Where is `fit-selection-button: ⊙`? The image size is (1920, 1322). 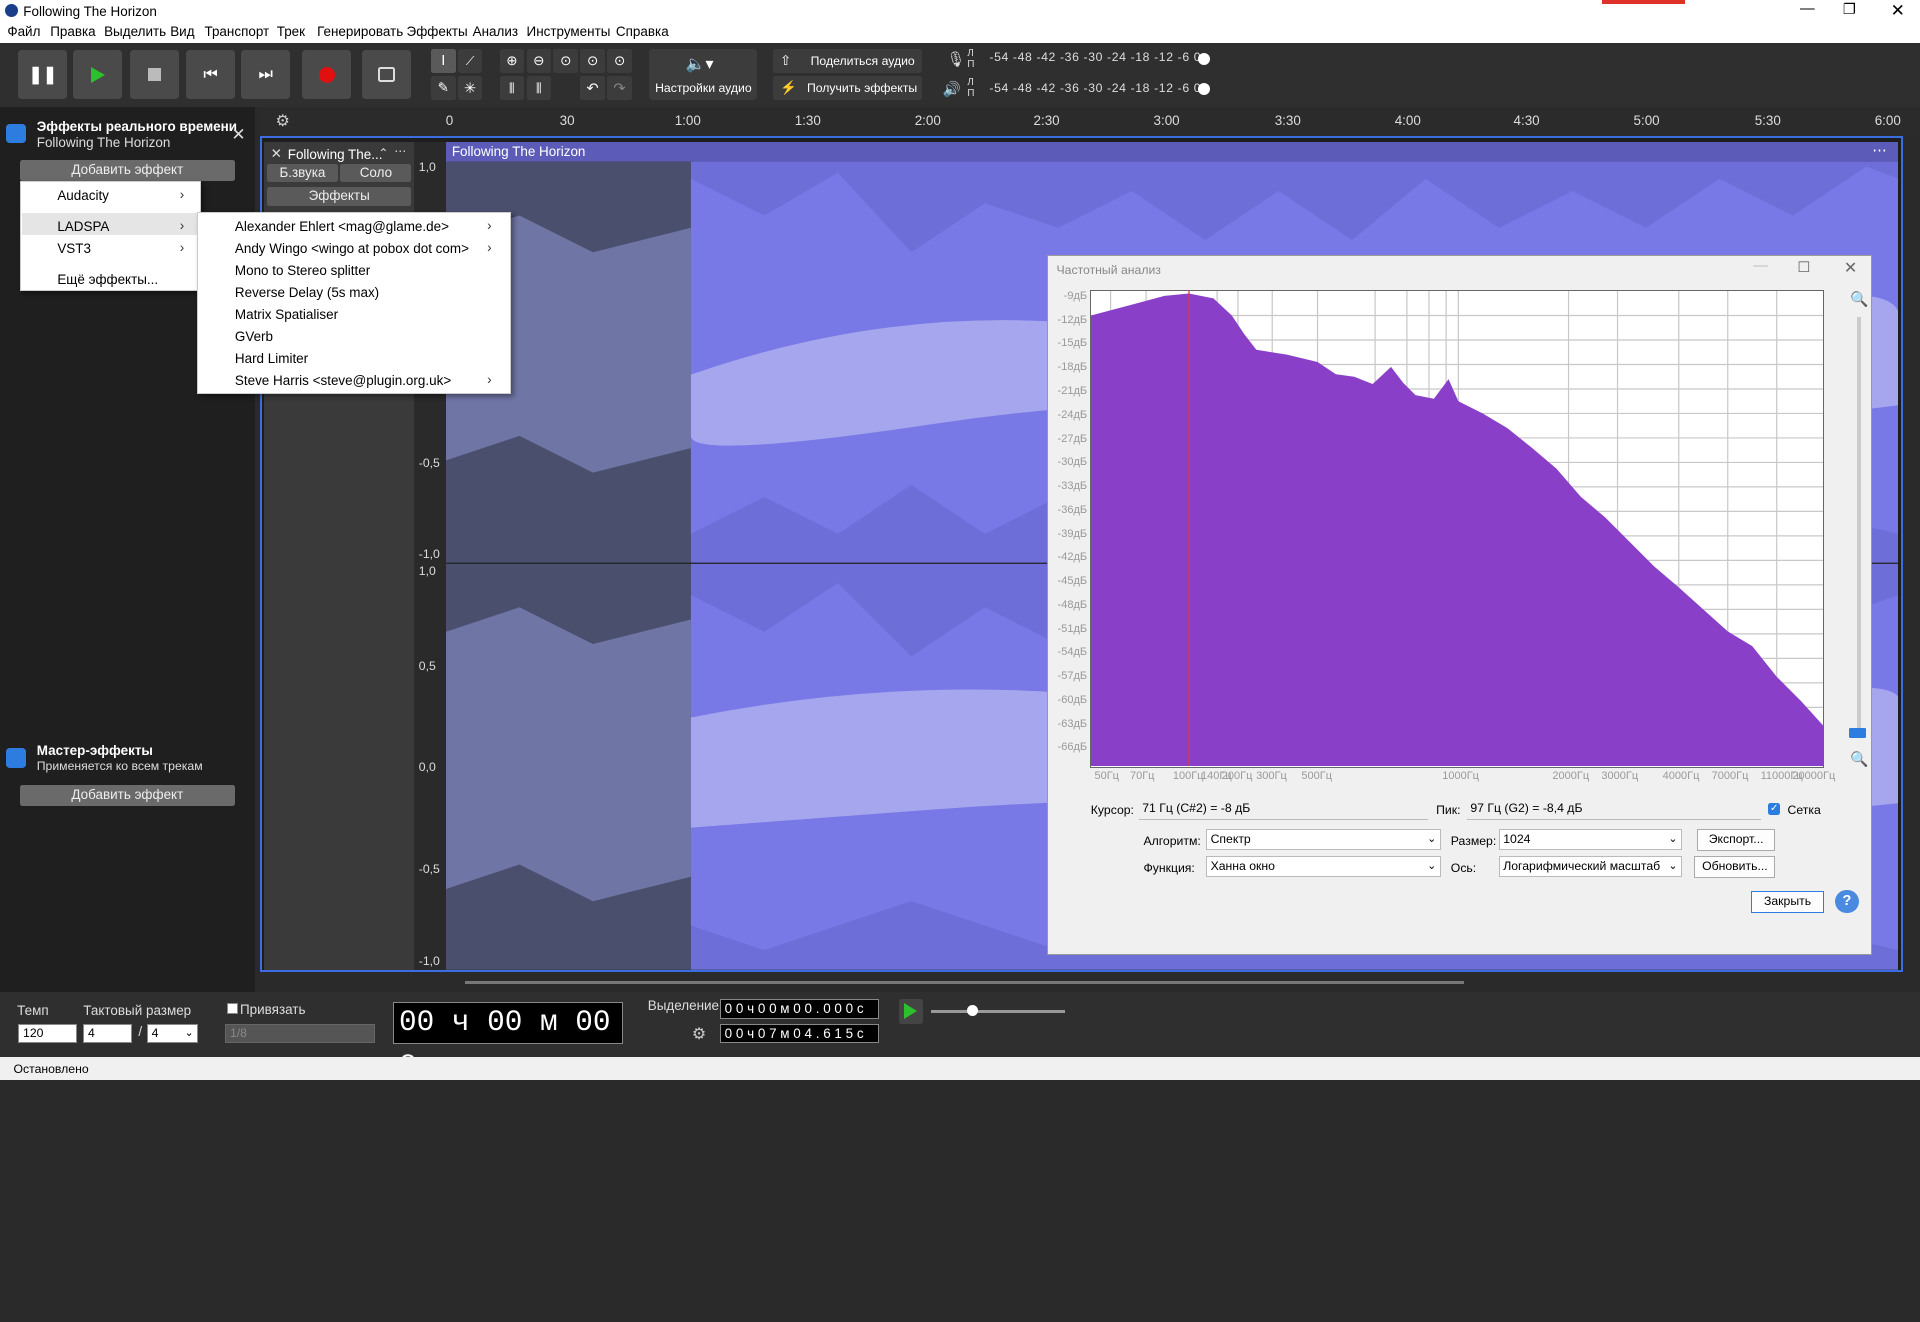
fit-selection-button: ⊙ is located at coordinates (565, 61).